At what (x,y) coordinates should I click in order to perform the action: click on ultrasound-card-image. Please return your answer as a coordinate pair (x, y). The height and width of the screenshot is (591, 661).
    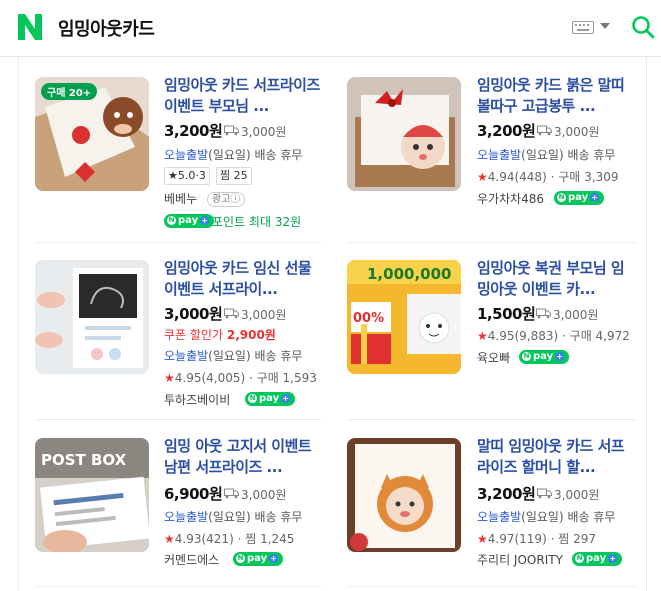
    Looking at the image, I should click on (92, 317).